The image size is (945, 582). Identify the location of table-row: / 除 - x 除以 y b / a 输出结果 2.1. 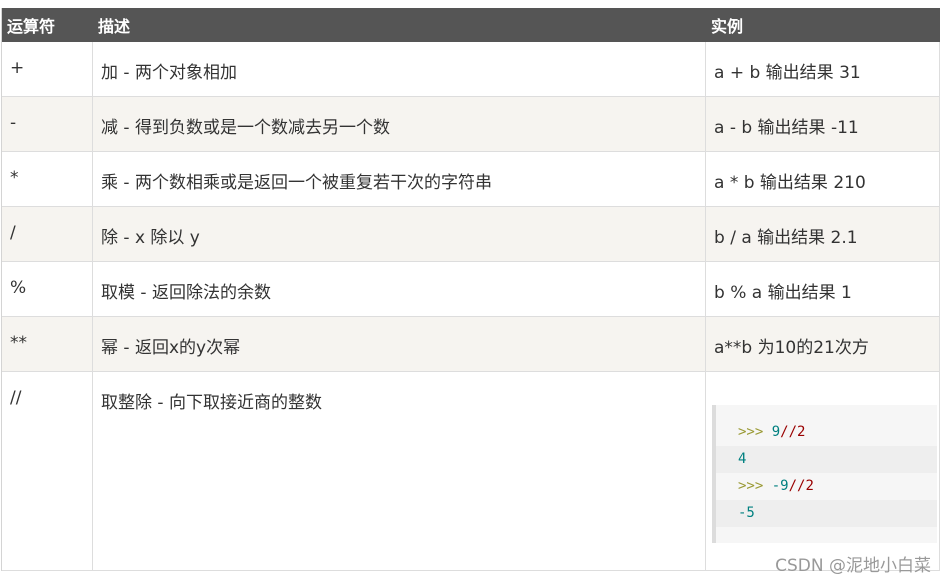
(471, 234).